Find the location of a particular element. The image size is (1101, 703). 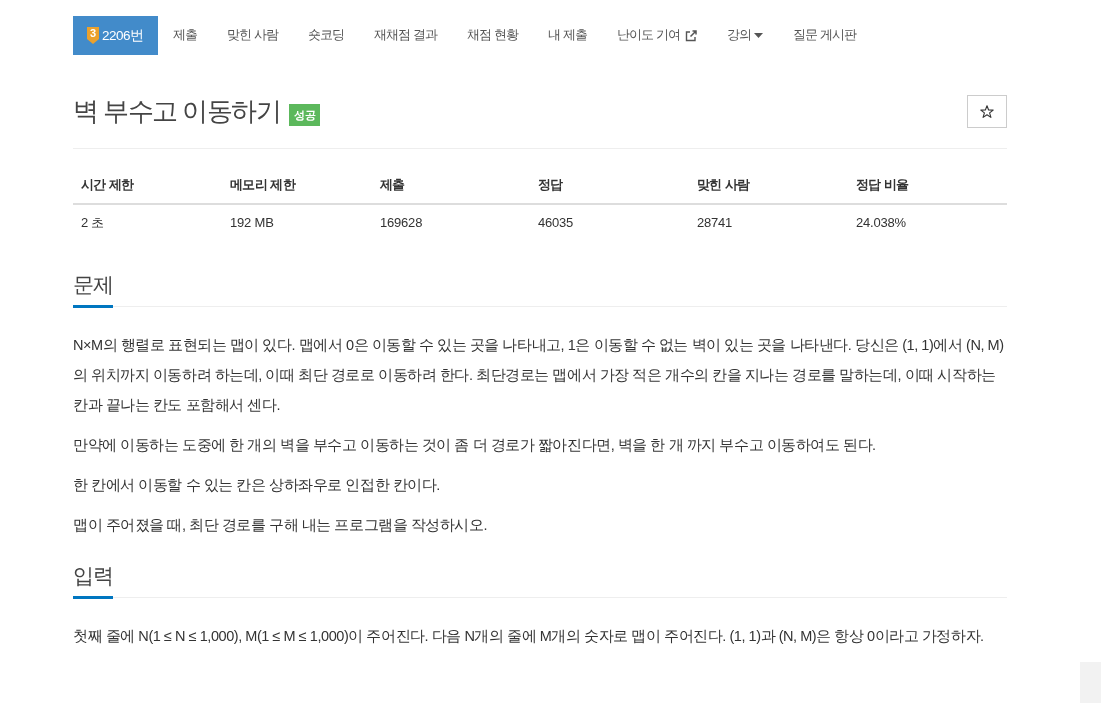

table-header-cell: 제출 is located at coordinates (451, 186).